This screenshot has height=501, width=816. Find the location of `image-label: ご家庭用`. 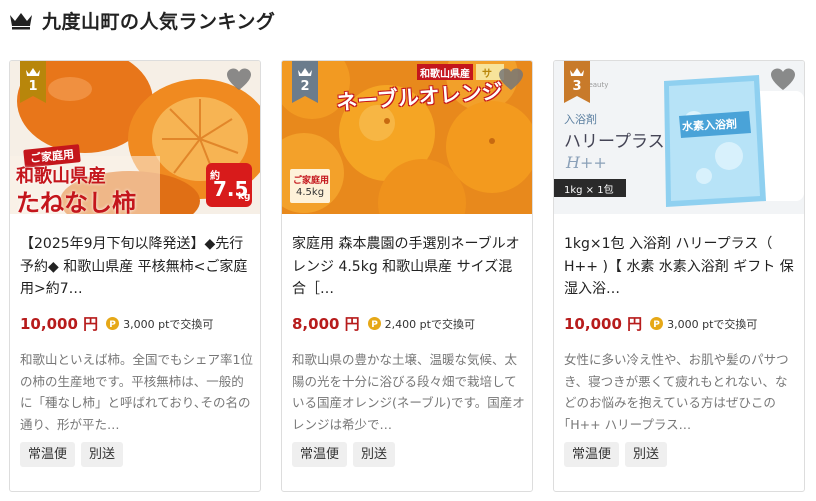

image-label: ご家庭用 is located at coordinates (311, 181).